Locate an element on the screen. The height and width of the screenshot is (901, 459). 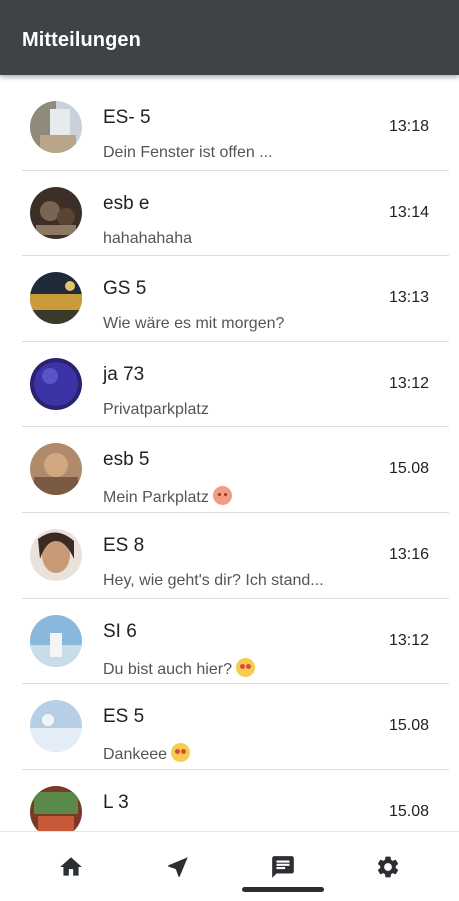
message-preview: Wie wäre es mit morgen? is located at coordinates (194, 324).